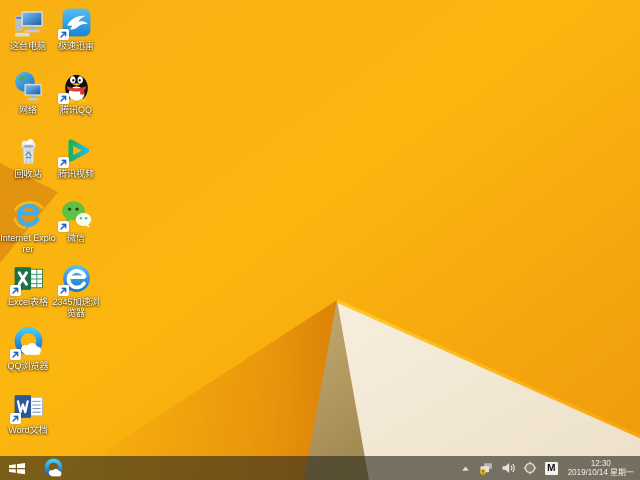  I want to click on this-pc-icon, so click(28, 24).